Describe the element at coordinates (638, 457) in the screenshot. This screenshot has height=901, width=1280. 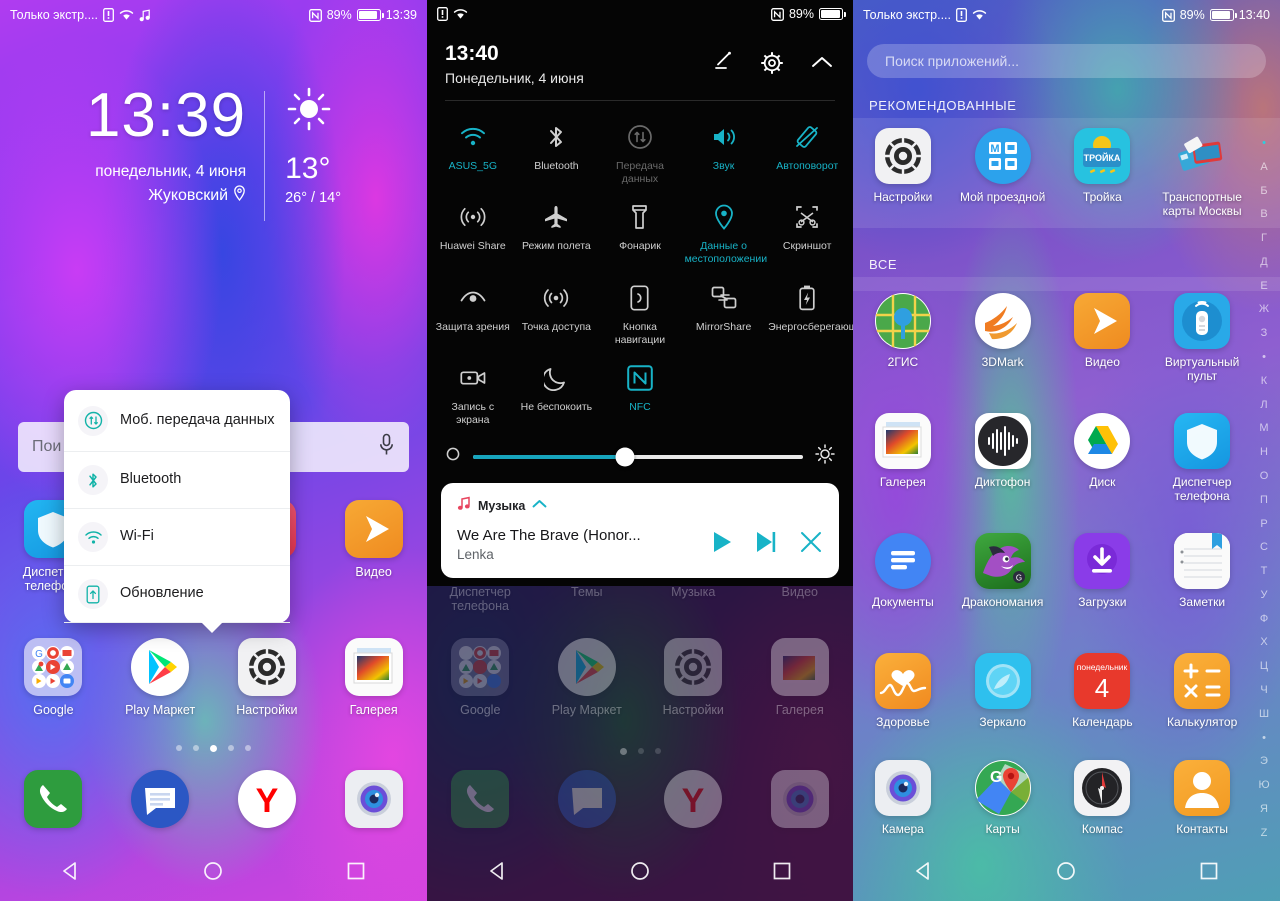
I see `brightness-slider` at that location.